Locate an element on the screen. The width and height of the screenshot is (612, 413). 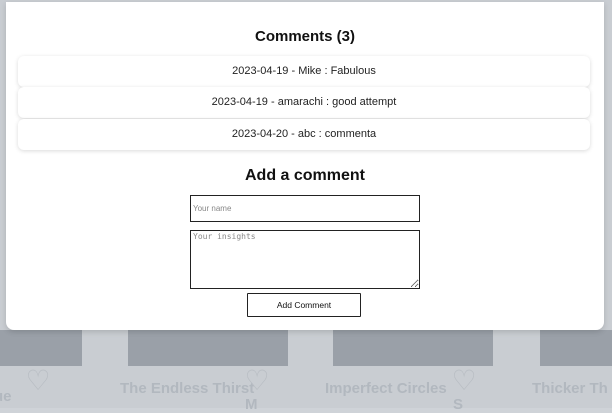
add-comment-title: Add a comment is located at coordinates (304, 175).